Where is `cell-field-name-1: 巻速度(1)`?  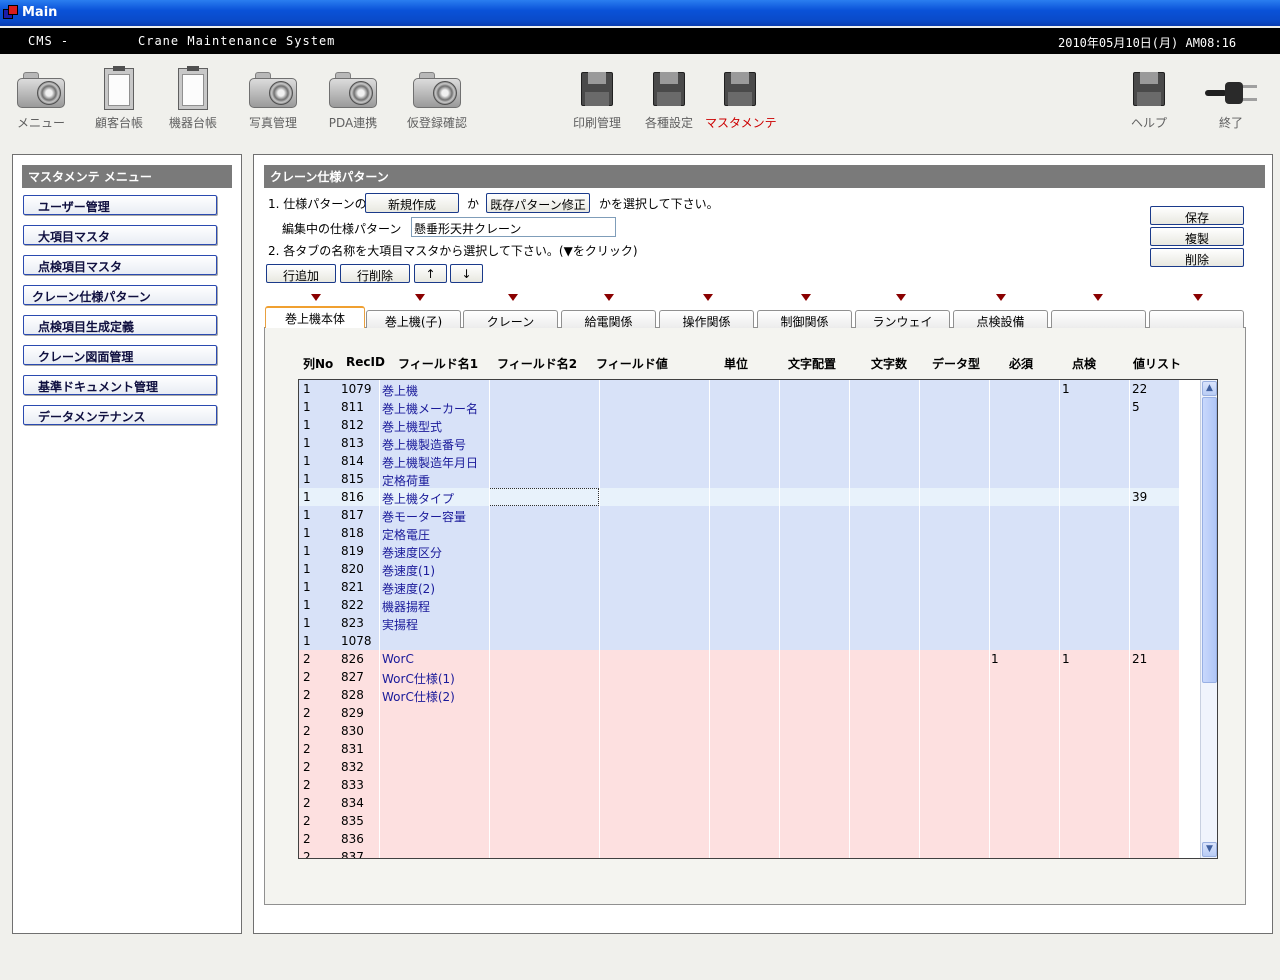
cell-field-name-1: 巻速度(1) is located at coordinates (408, 569).